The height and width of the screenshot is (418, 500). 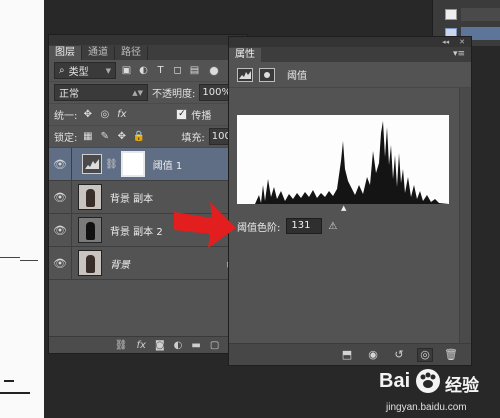 I want to click on tab-layers: 图层, so click(x=65, y=53).